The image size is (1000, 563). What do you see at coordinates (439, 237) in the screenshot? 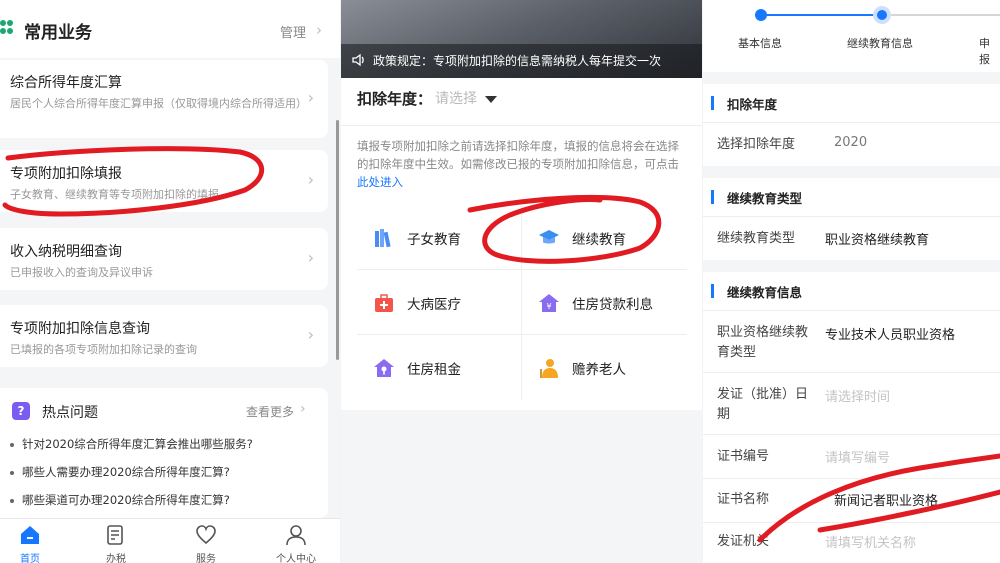
I see `category-children-education: 子女教育` at bounding box center [439, 237].